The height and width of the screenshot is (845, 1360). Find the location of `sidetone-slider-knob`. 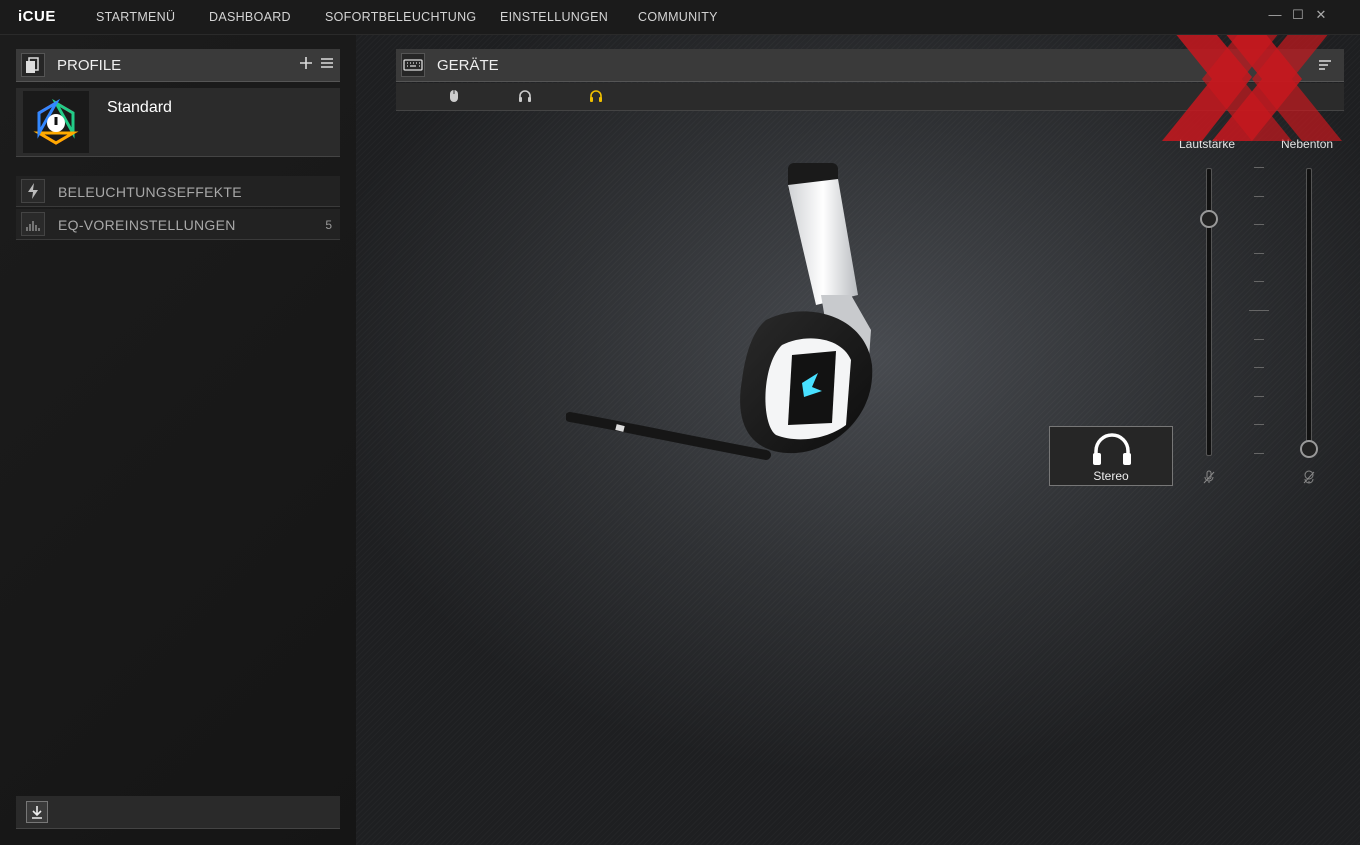

sidetone-slider-knob is located at coordinates (1309, 449).